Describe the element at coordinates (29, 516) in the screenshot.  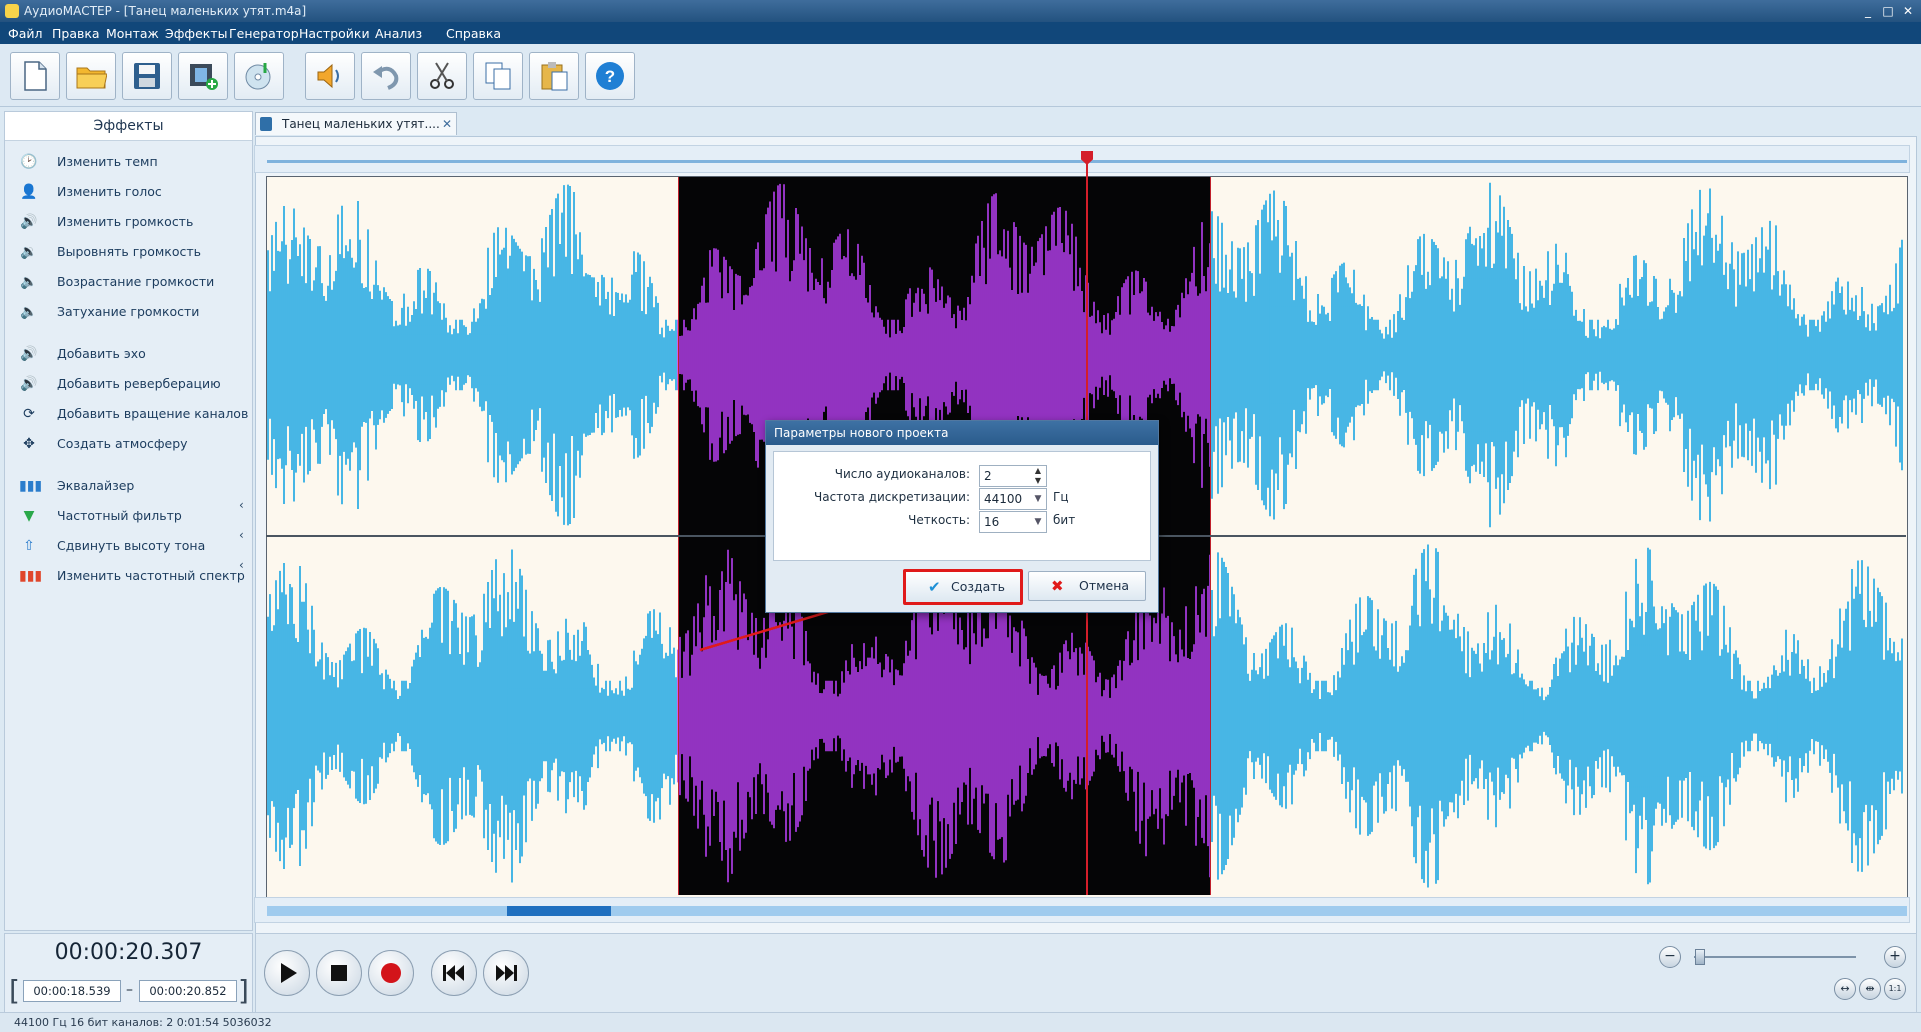
I see `filter-icon: ▼` at that location.